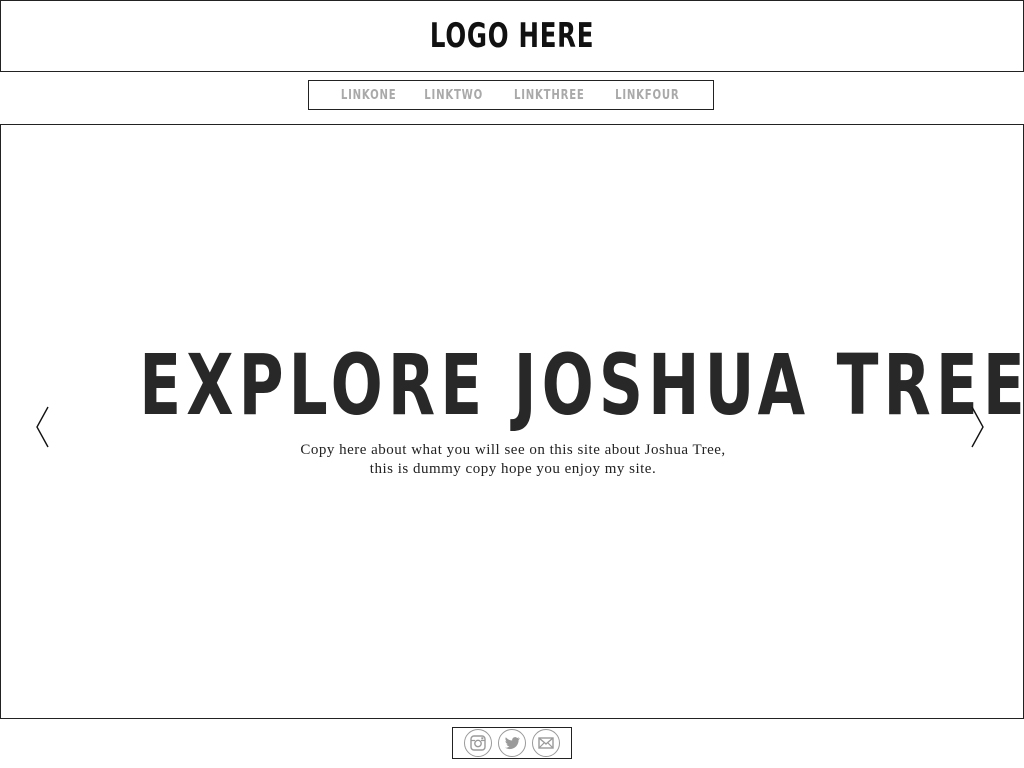 This screenshot has height=768, width=1024. I want to click on chevron-right-icon, so click(977, 427).